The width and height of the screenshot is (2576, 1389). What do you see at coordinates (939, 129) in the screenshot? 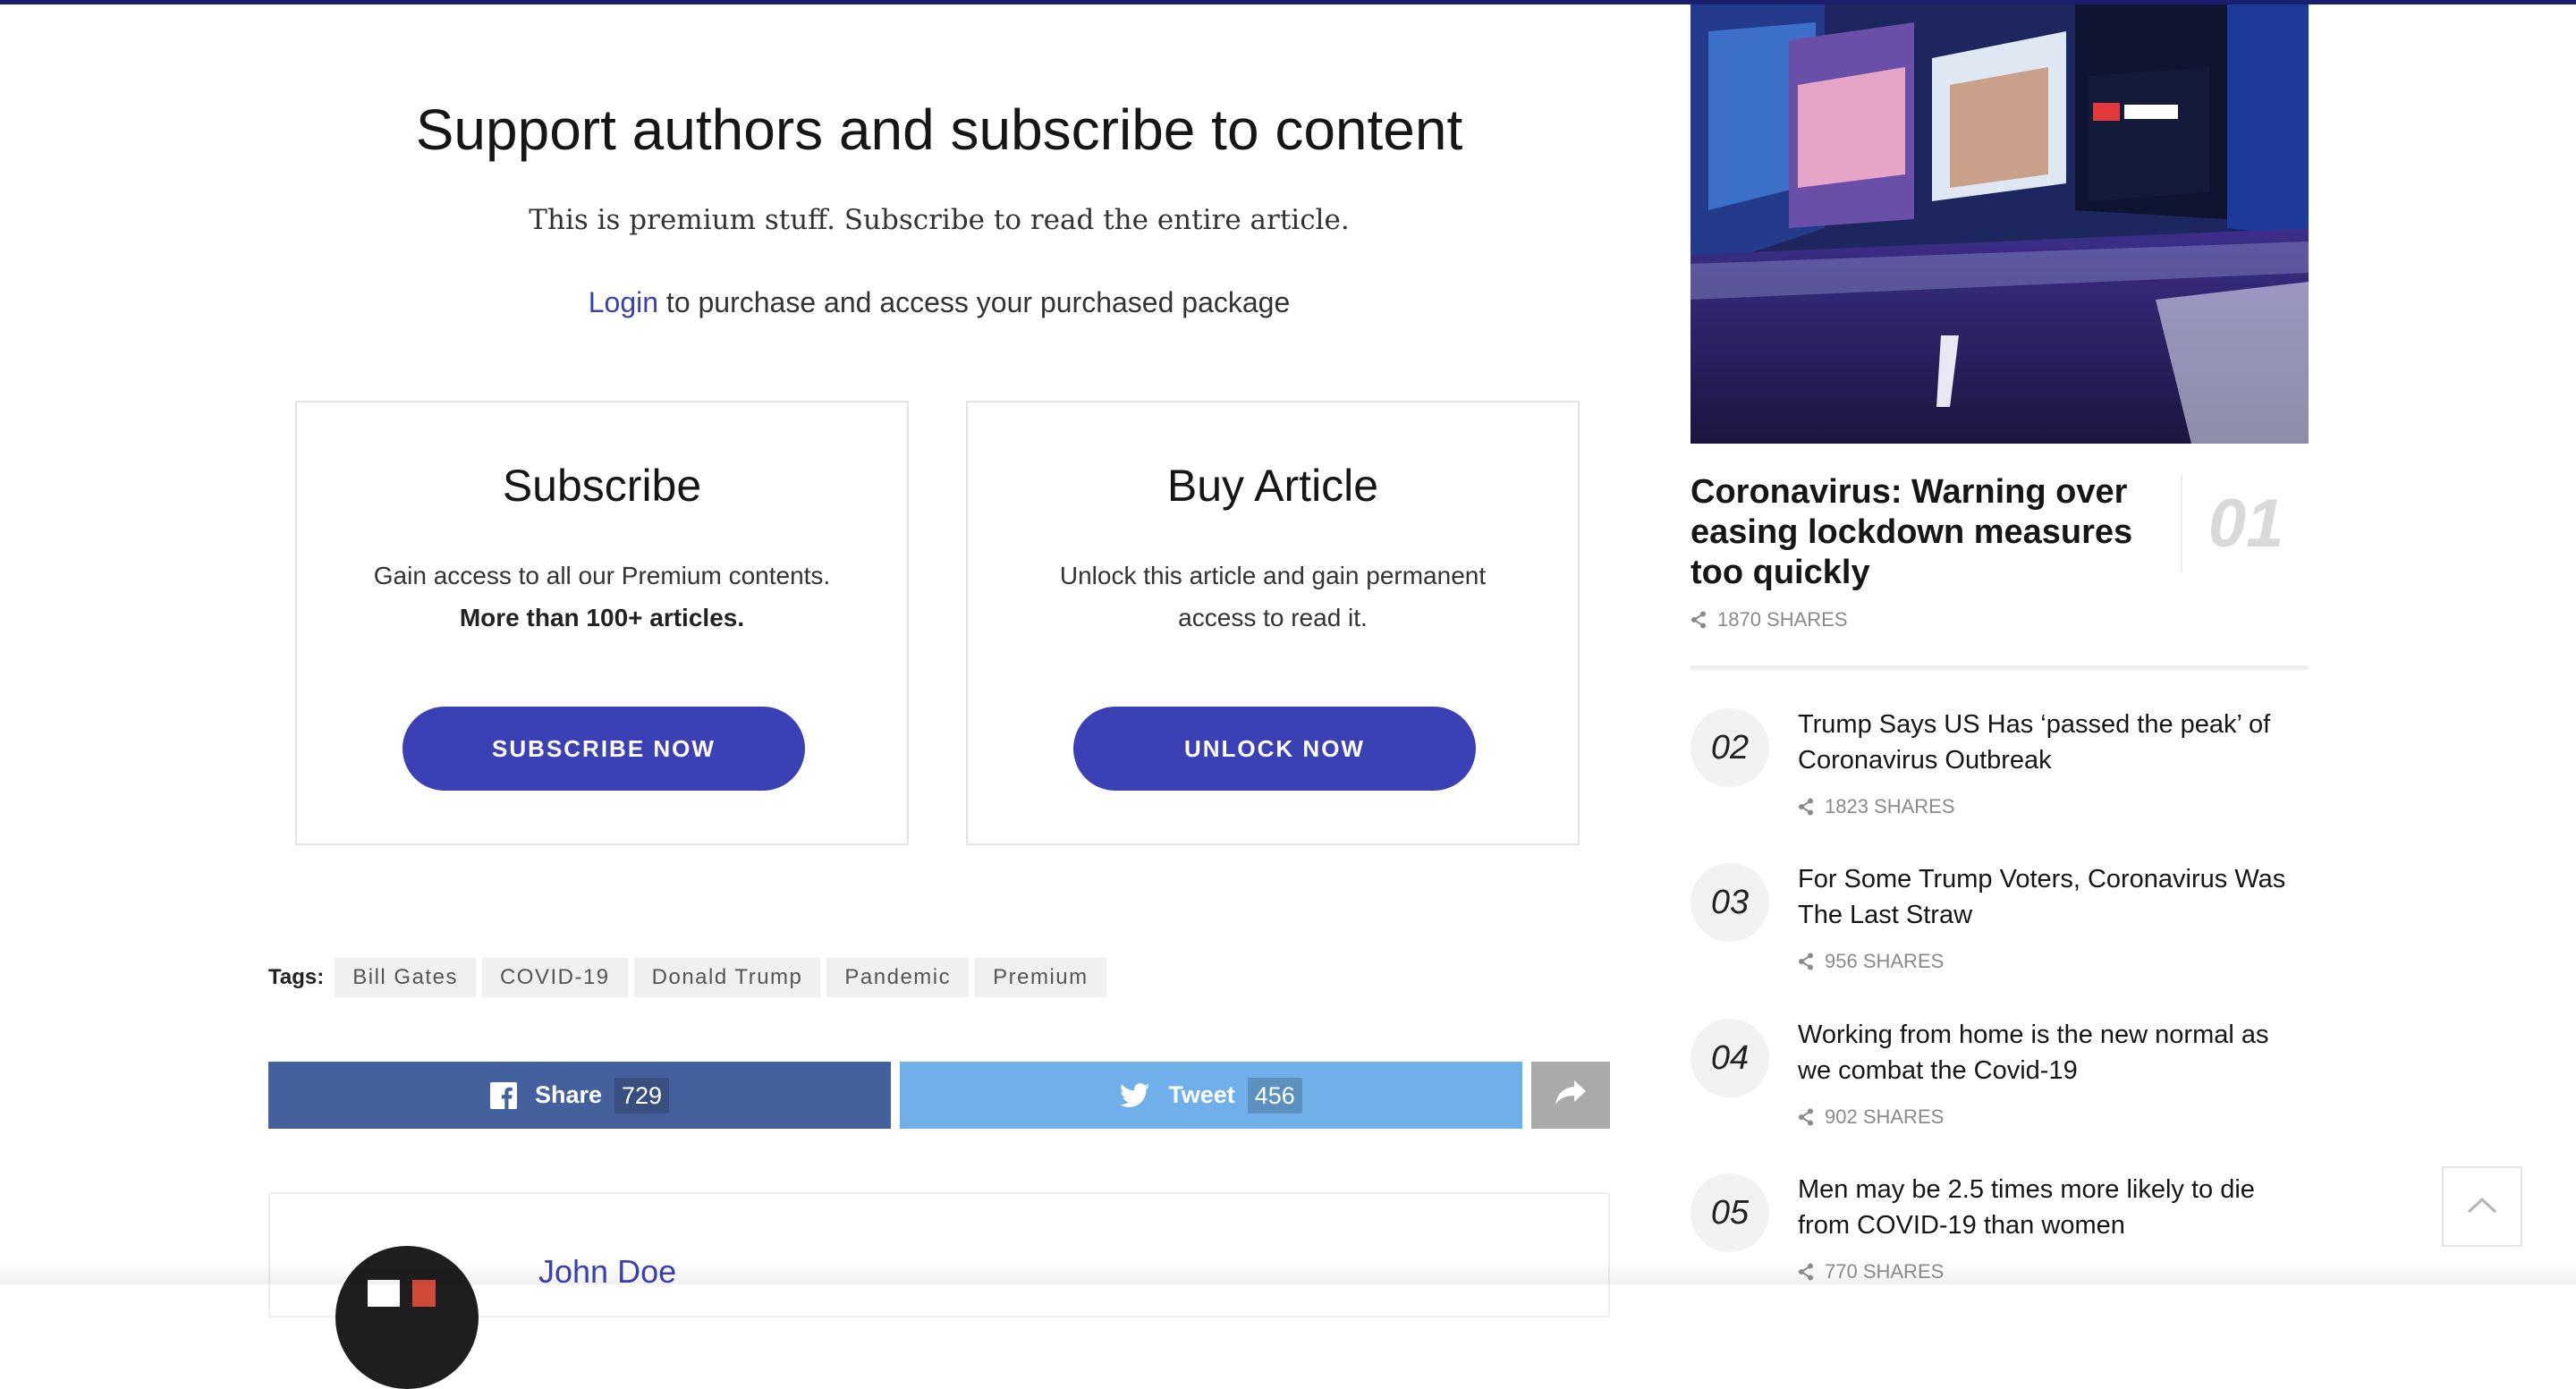
I see `paywall-title: Support authors and subscribe to content` at bounding box center [939, 129].